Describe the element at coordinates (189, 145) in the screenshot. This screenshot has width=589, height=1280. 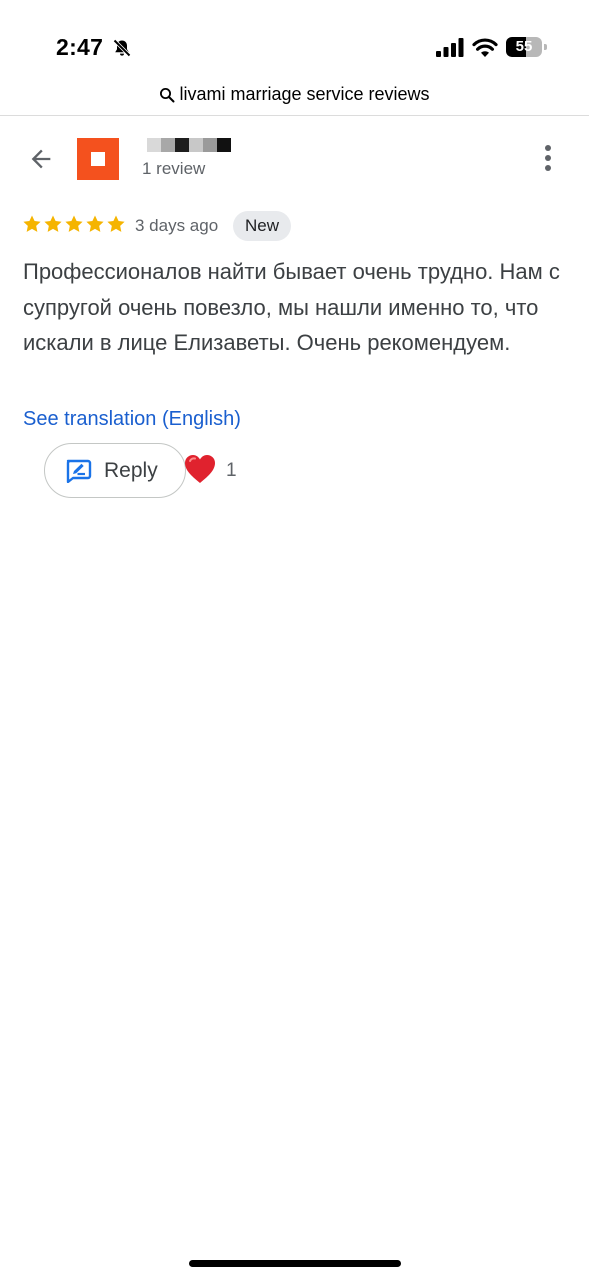
I see `reviewer-name-redacted` at that location.